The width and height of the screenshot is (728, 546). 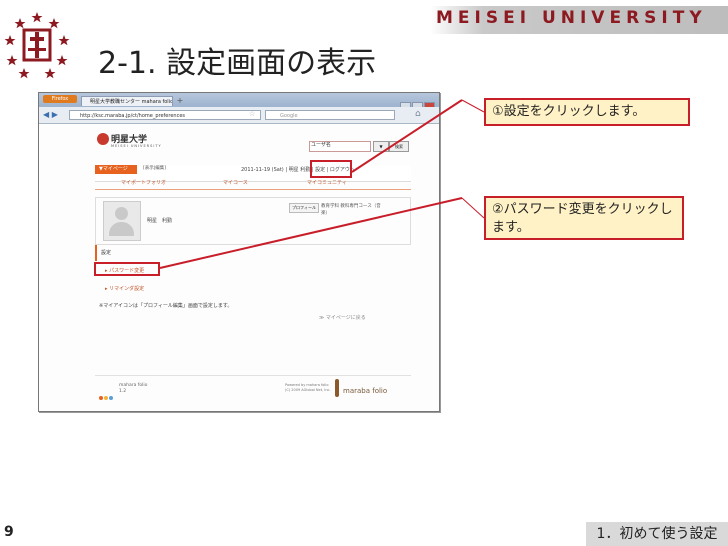 I want to click on callout-step1: ①設定をクリックします。, so click(x=587, y=112).